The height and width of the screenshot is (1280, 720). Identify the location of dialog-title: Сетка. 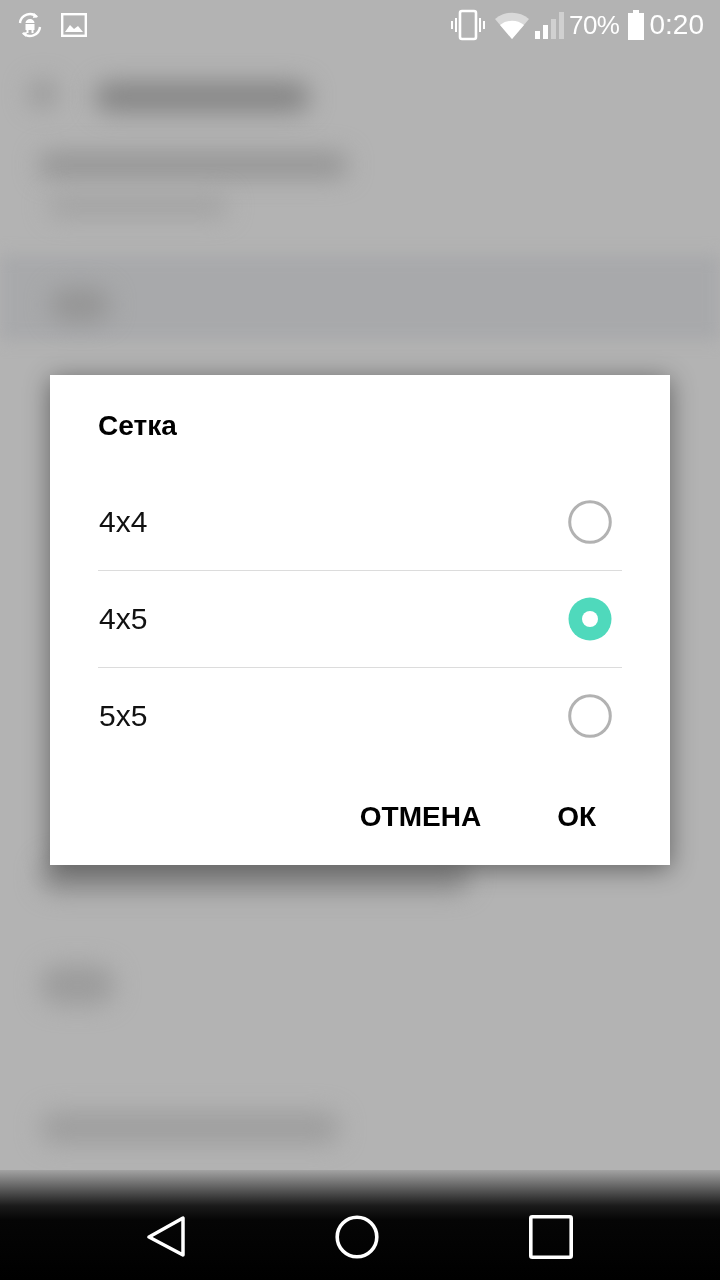
(137, 426).